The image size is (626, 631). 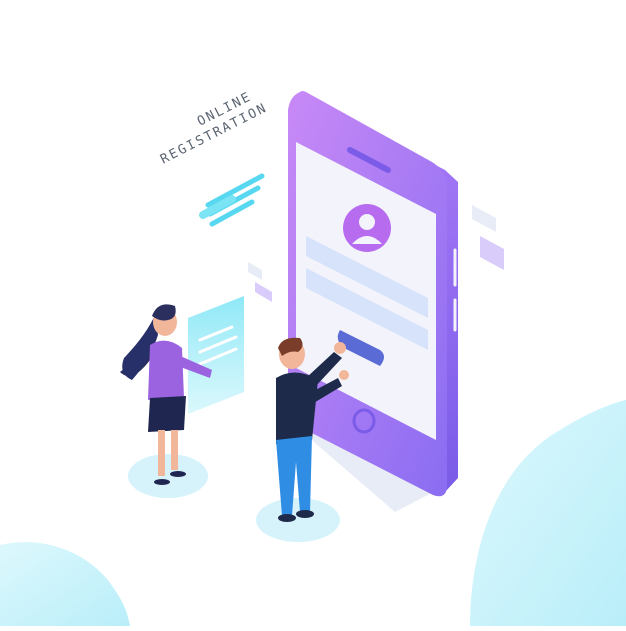 What do you see at coordinates (216, 355) in the screenshot?
I see `woman-form-card` at bounding box center [216, 355].